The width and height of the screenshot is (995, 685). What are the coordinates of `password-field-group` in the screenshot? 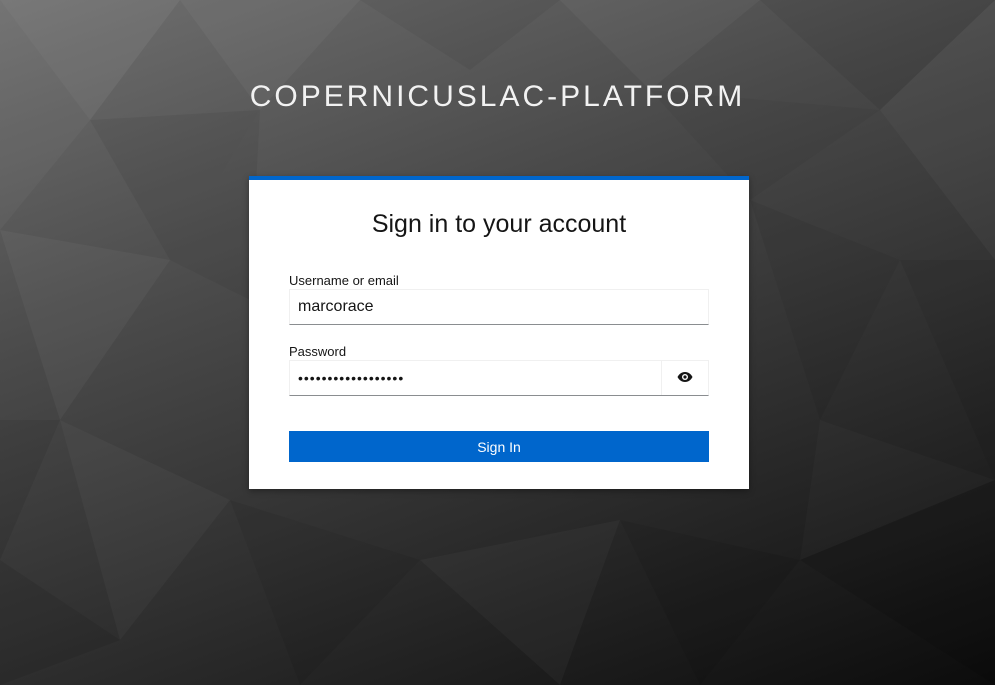 It's located at (499, 378).